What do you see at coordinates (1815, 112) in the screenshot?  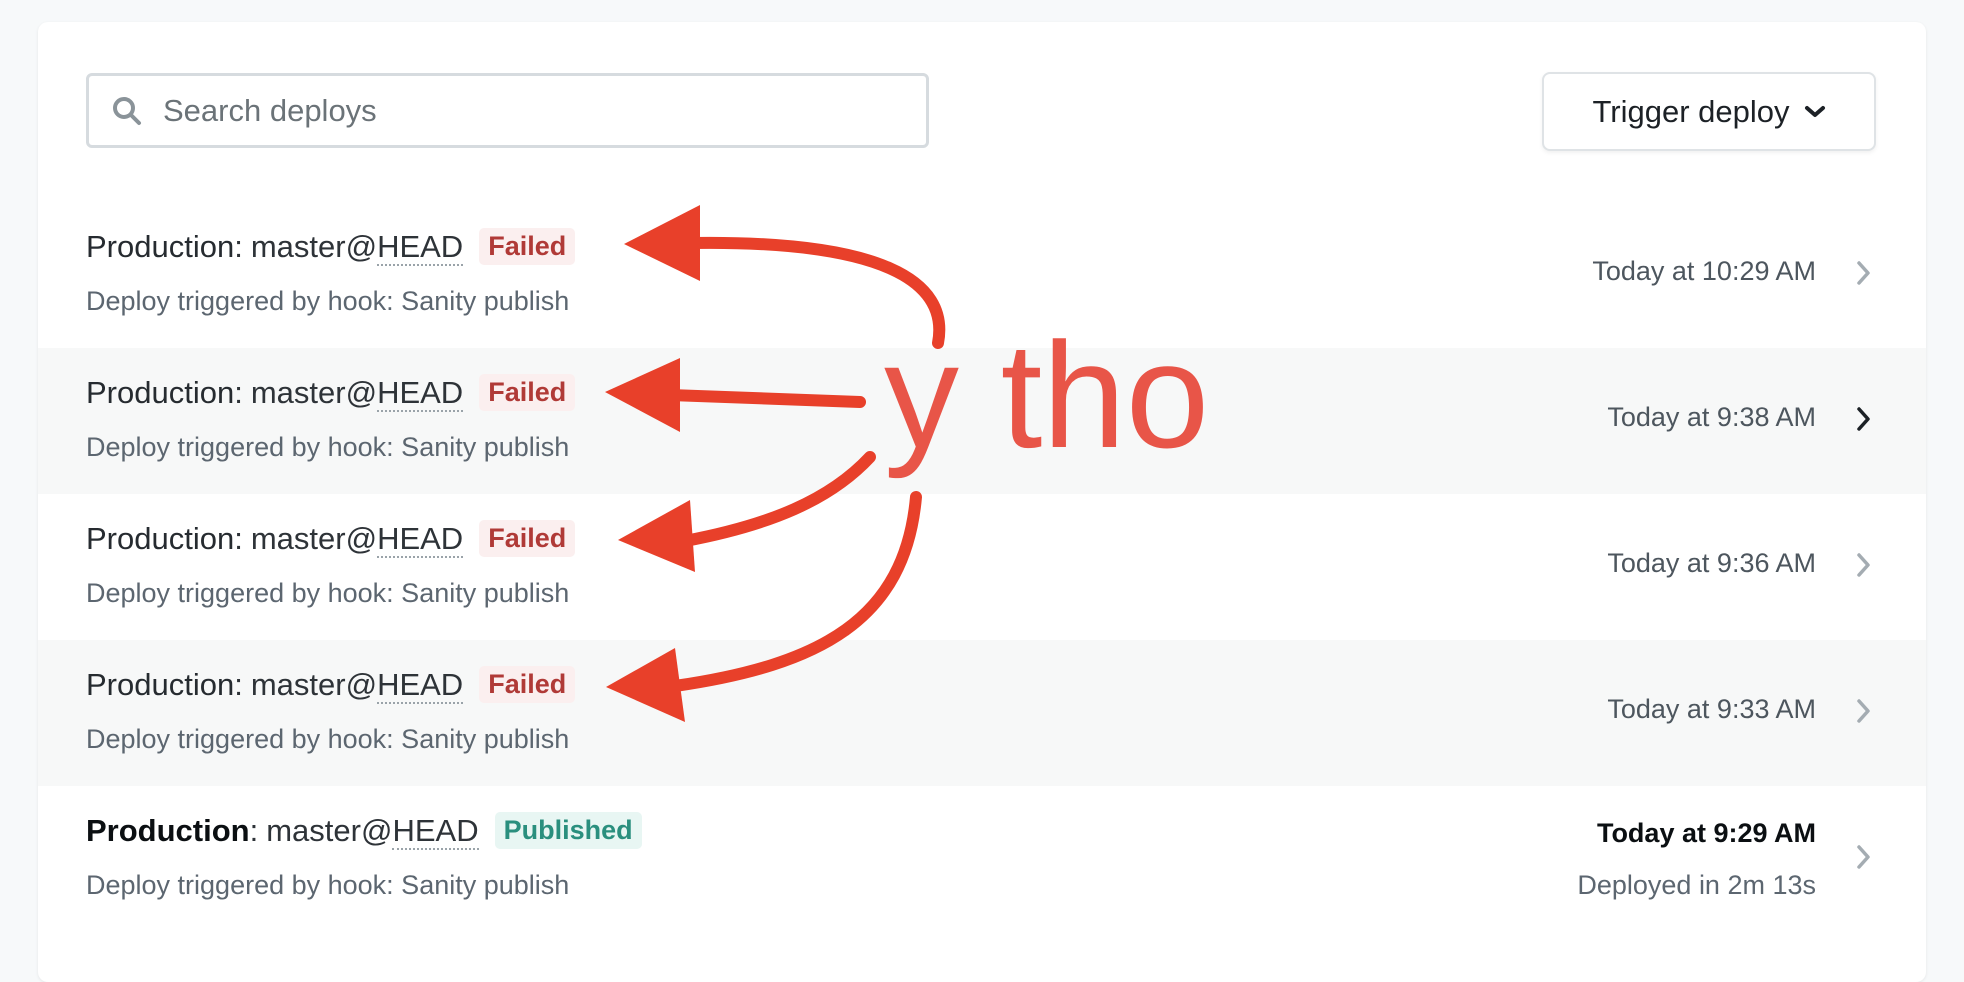 I see `chevron-down-icon` at bounding box center [1815, 112].